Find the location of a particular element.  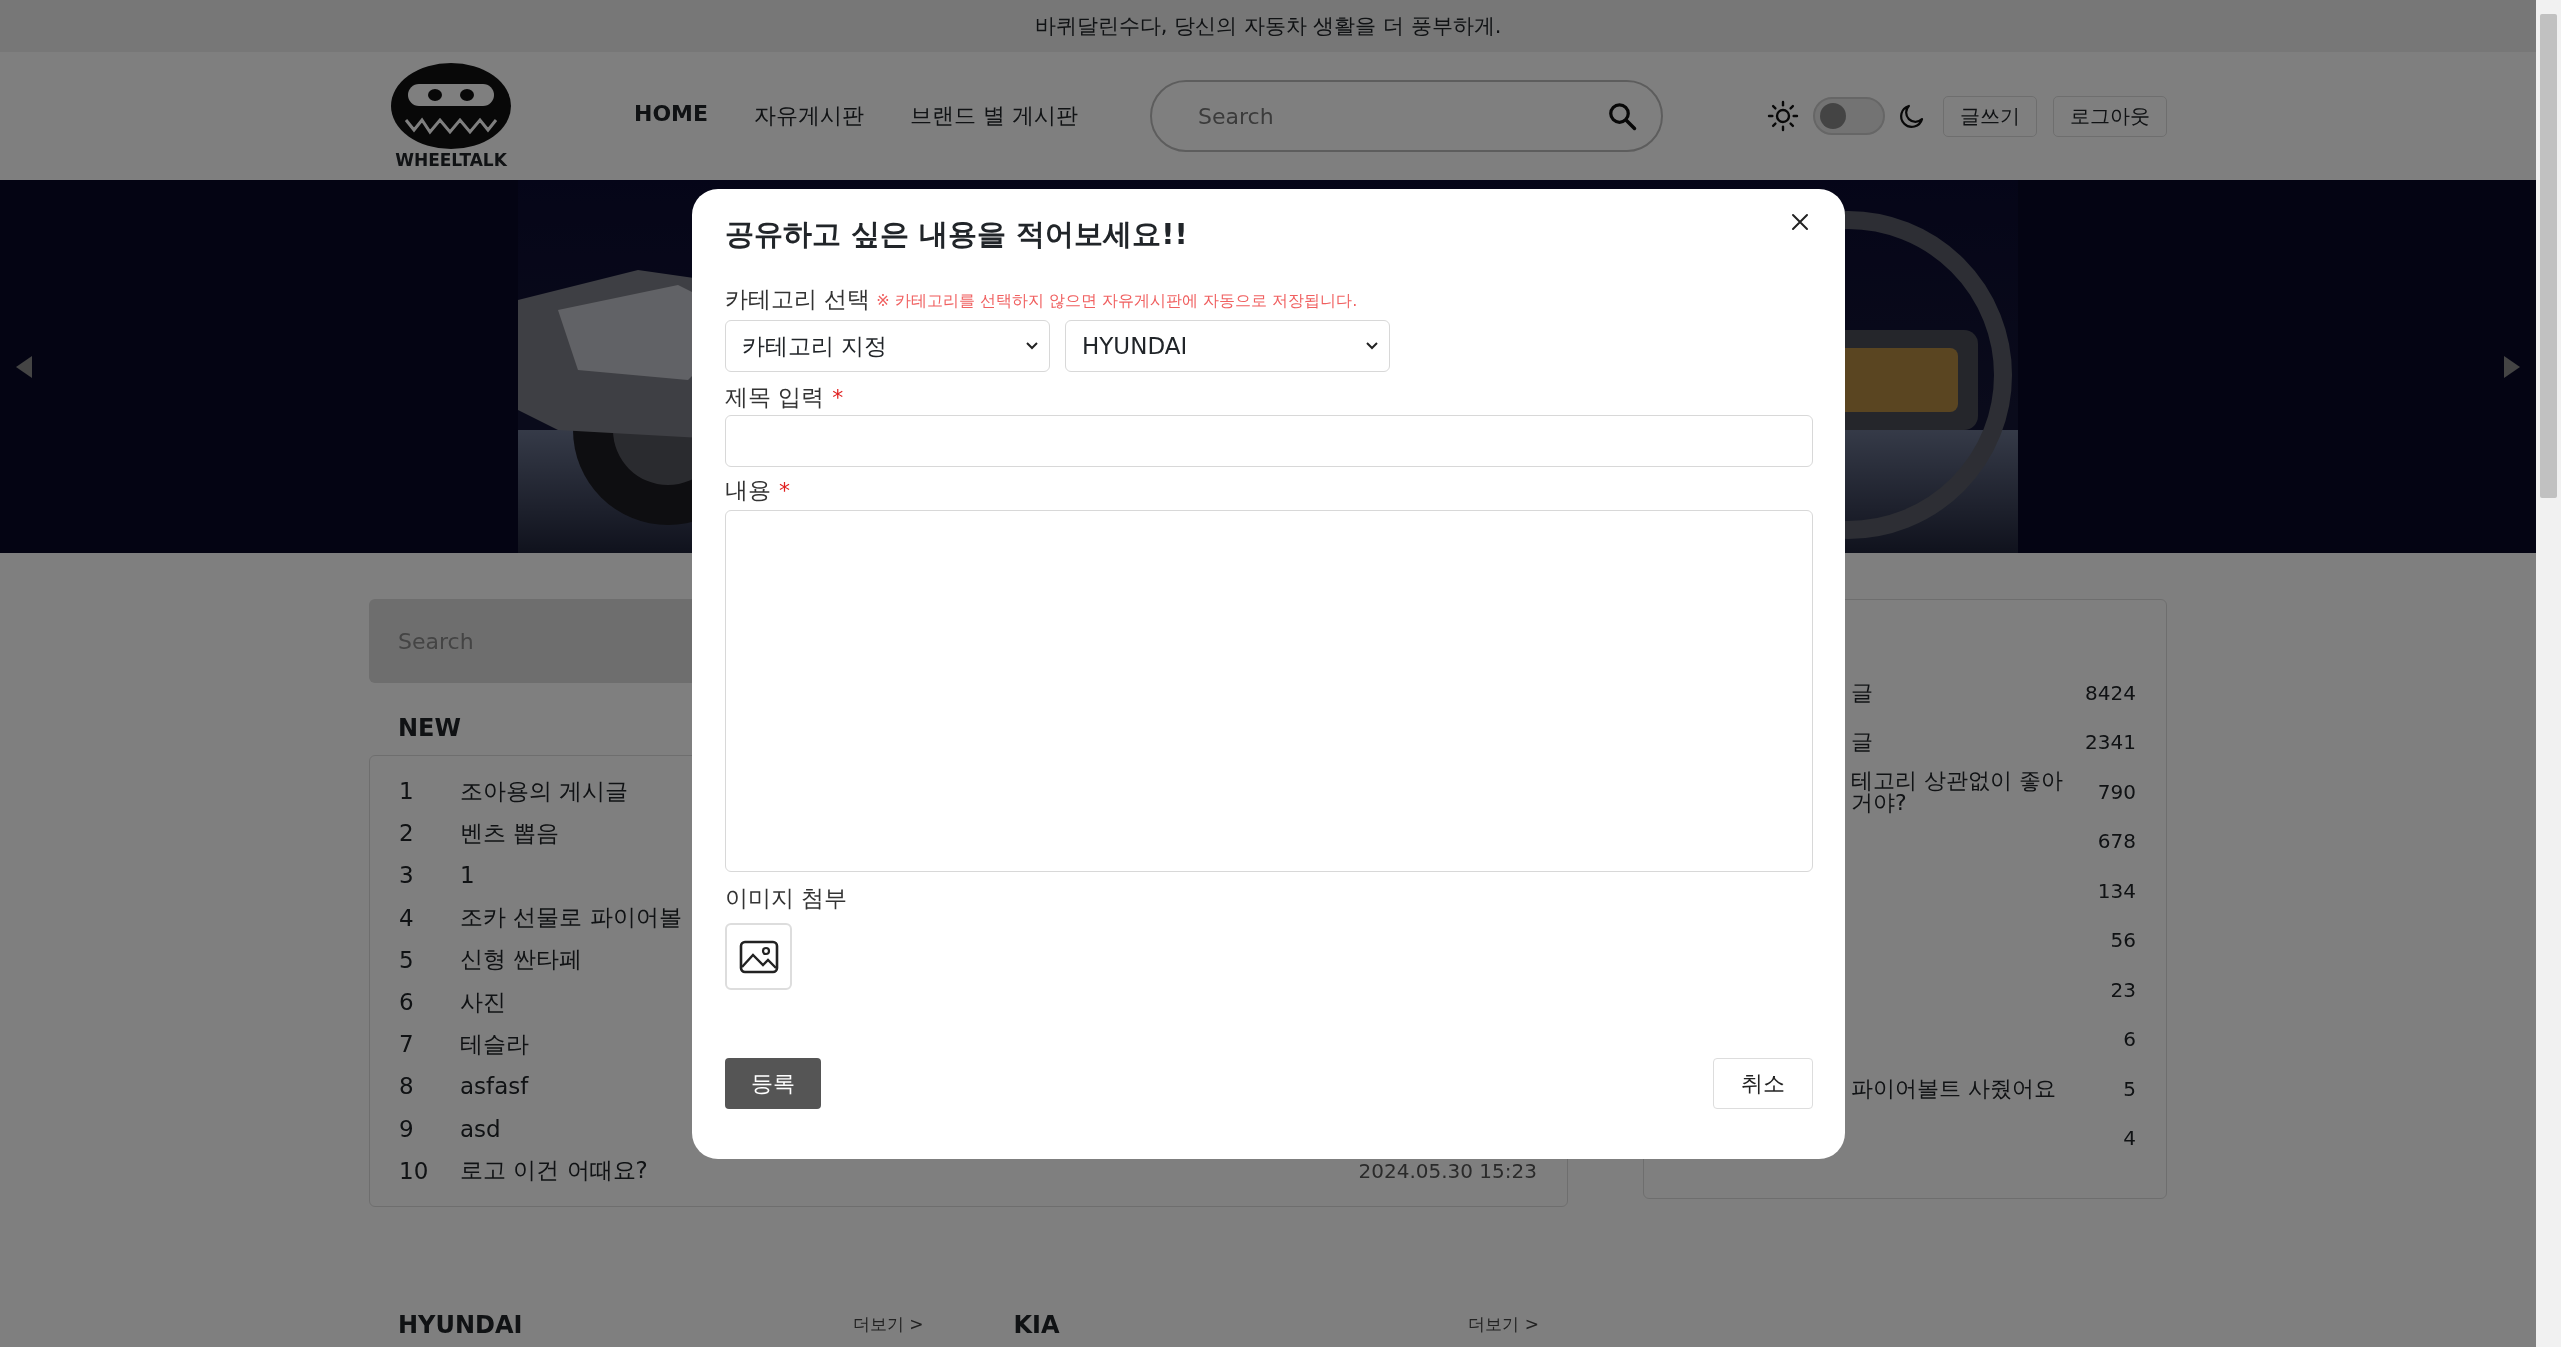

post-title-link: 1 is located at coordinates (467, 875).